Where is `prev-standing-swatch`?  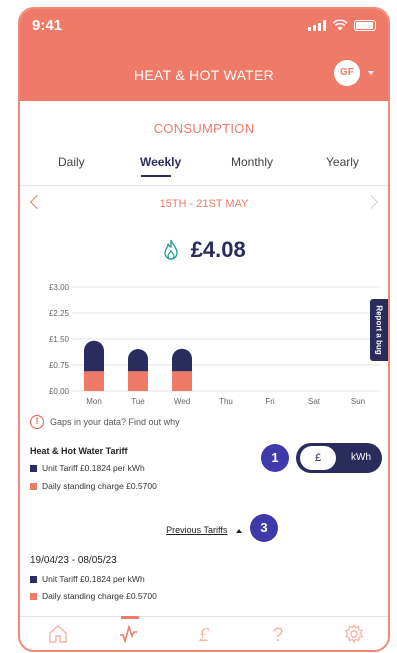
prev-standing-swatch is located at coordinates (33, 596).